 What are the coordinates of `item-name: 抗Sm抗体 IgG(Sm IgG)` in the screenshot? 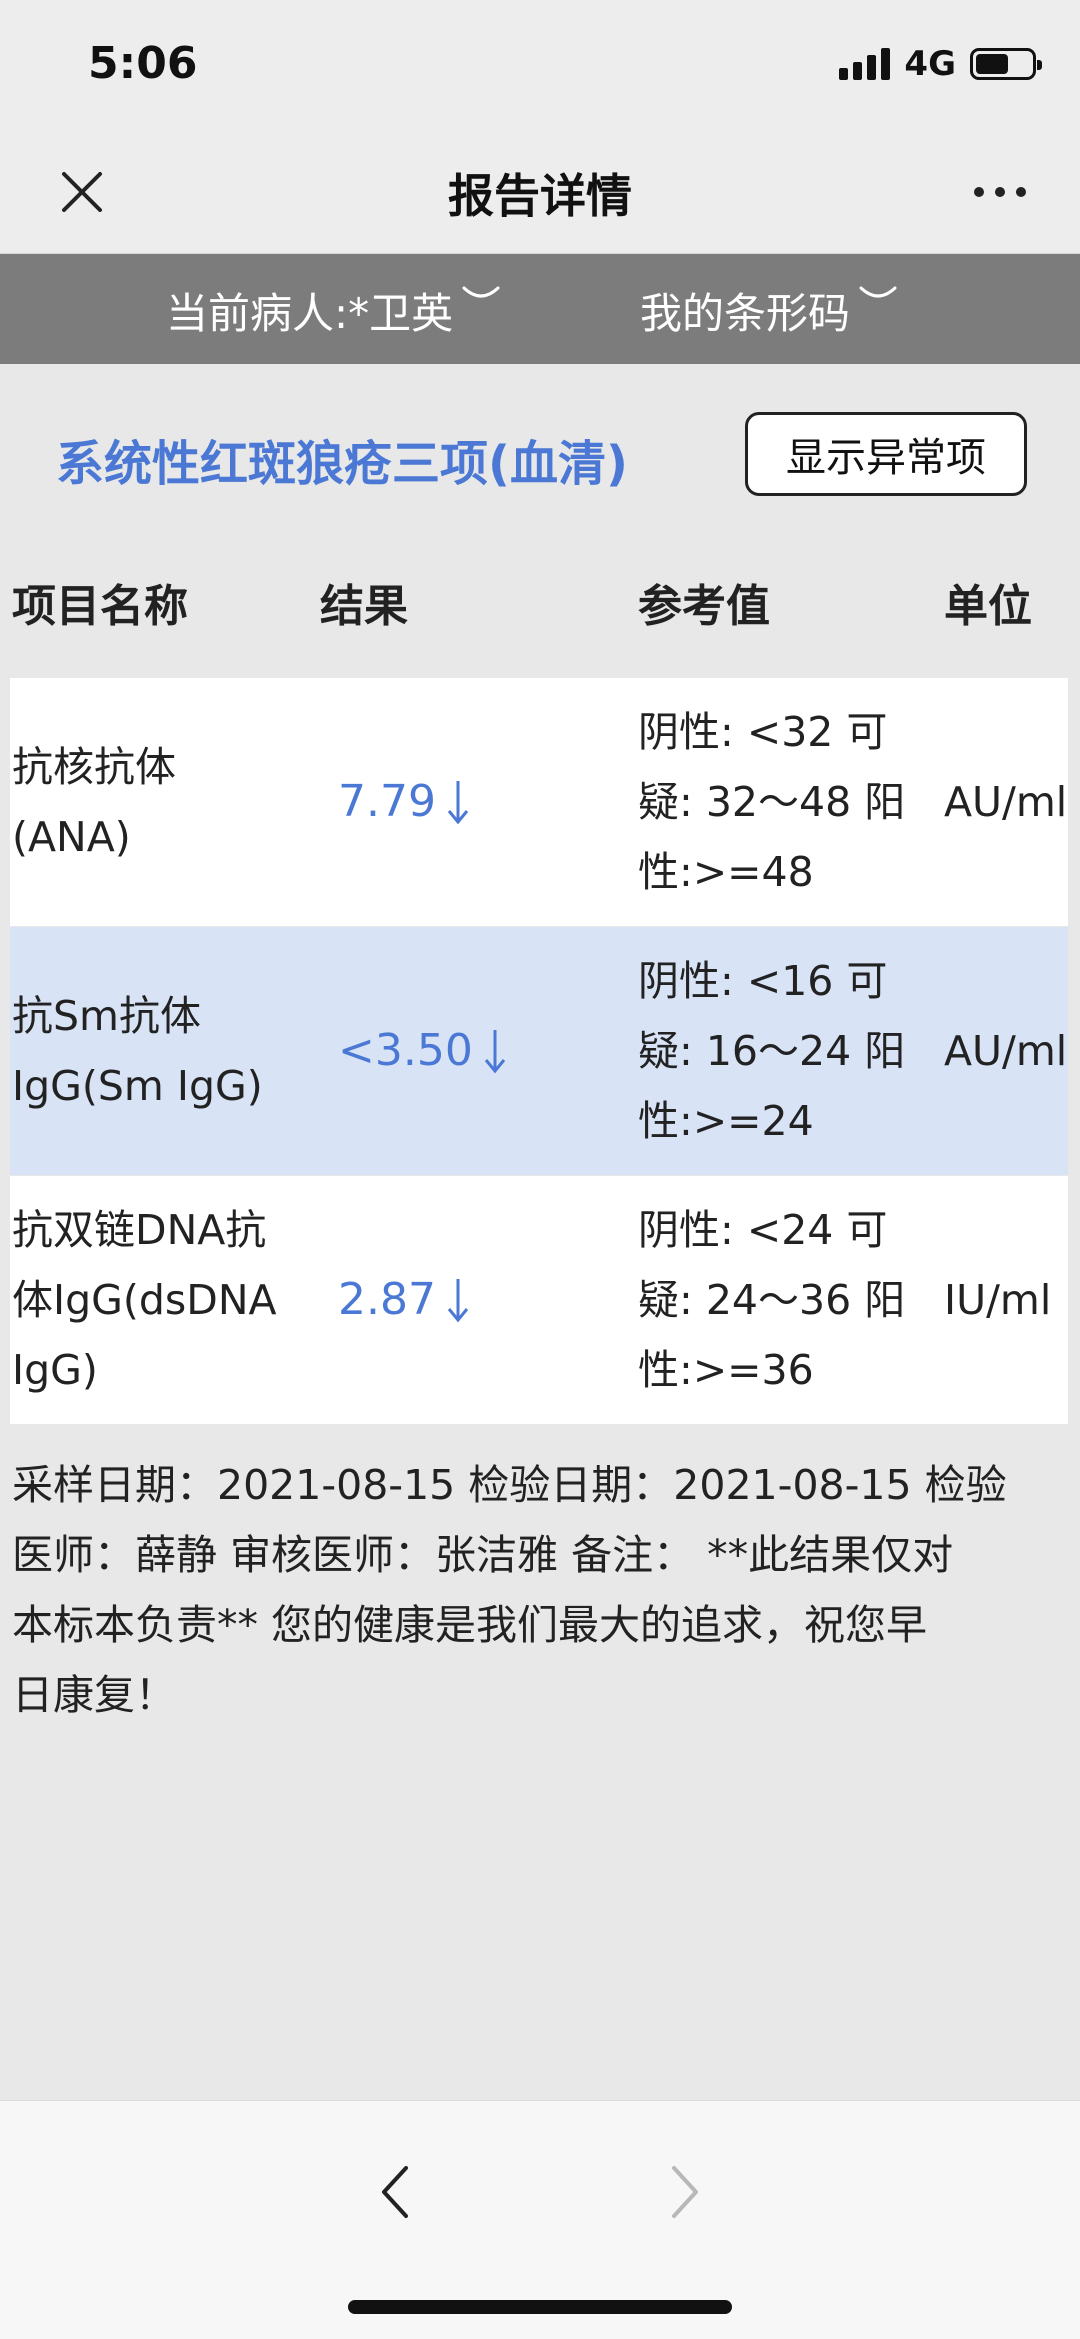 It's located at (137, 1051).